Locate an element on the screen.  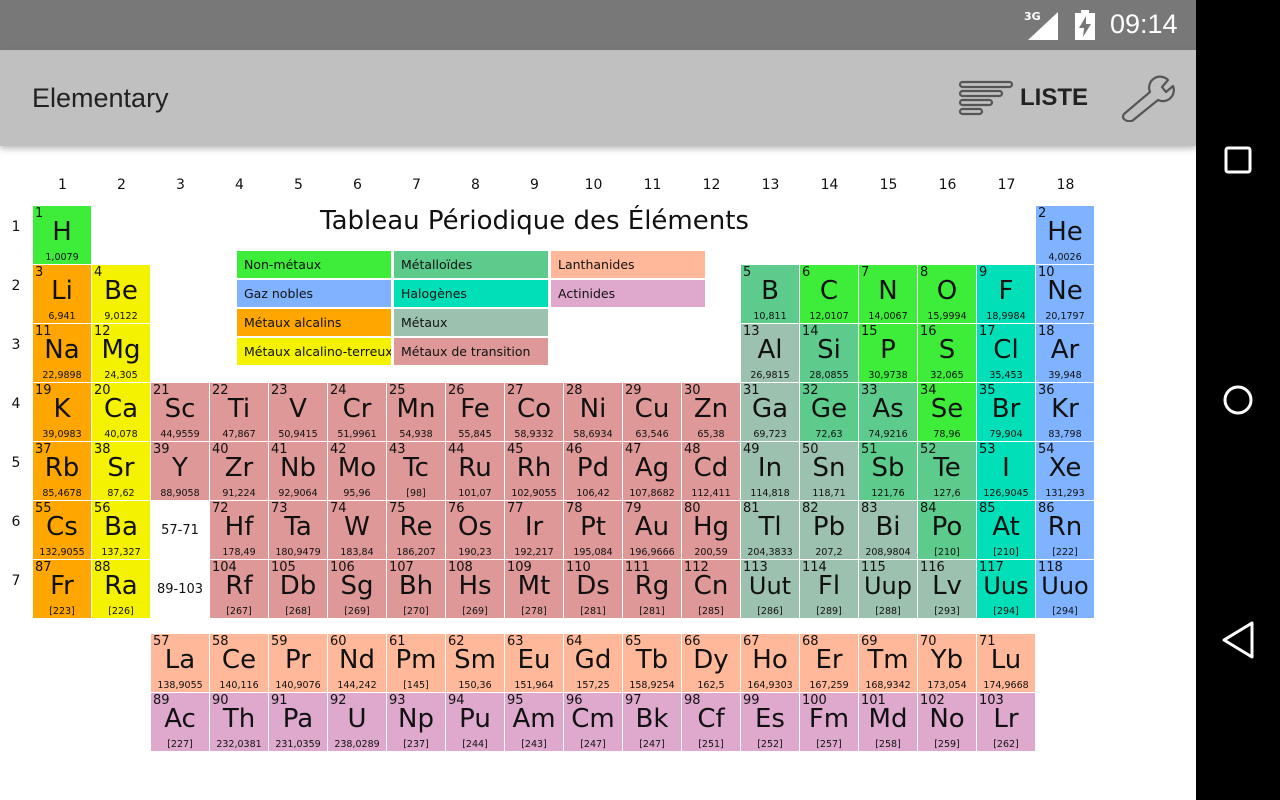
element-cell-al: 13 Al 26,9815 is located at coordinates (770, 353).